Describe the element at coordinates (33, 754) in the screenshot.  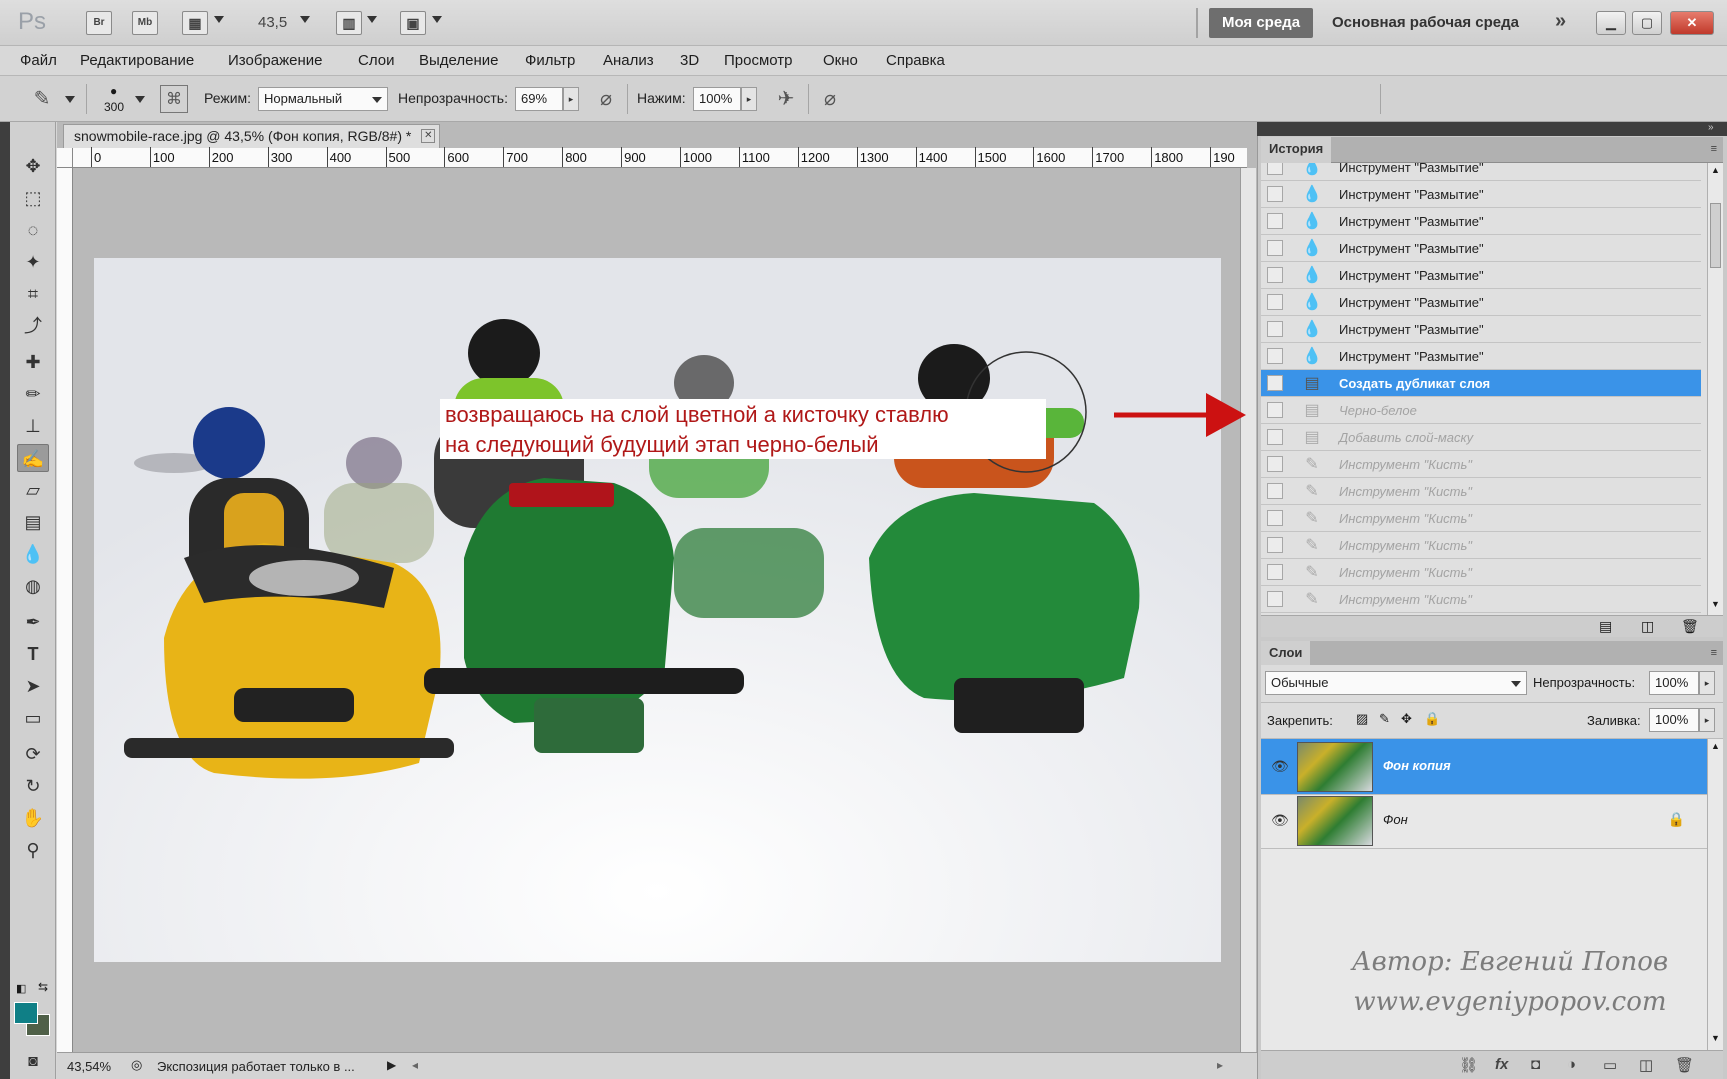
I see `3d-rotate-tool-icon: ⟳` at that location.